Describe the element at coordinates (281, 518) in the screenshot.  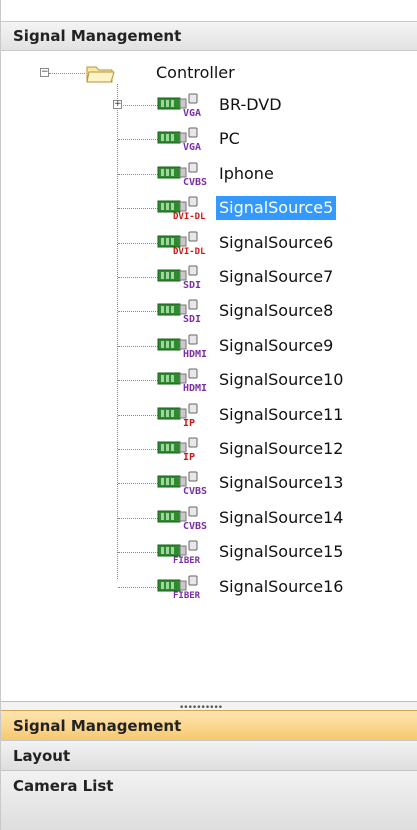
I see `tree-item: SignalSource14` at that location.